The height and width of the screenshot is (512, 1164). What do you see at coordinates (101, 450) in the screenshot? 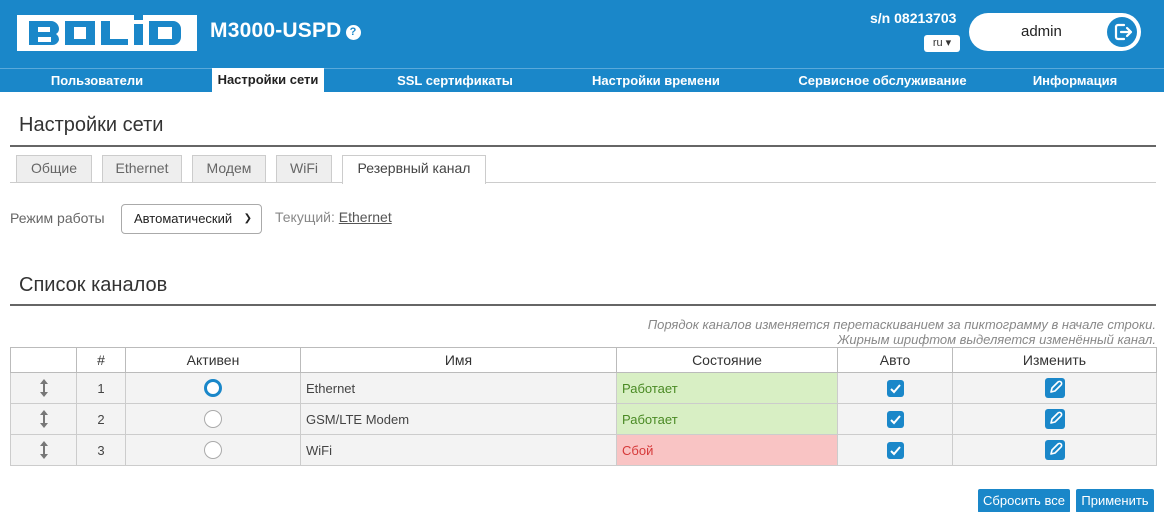
I see `row-number: 3` at bounding box center [101, 450].